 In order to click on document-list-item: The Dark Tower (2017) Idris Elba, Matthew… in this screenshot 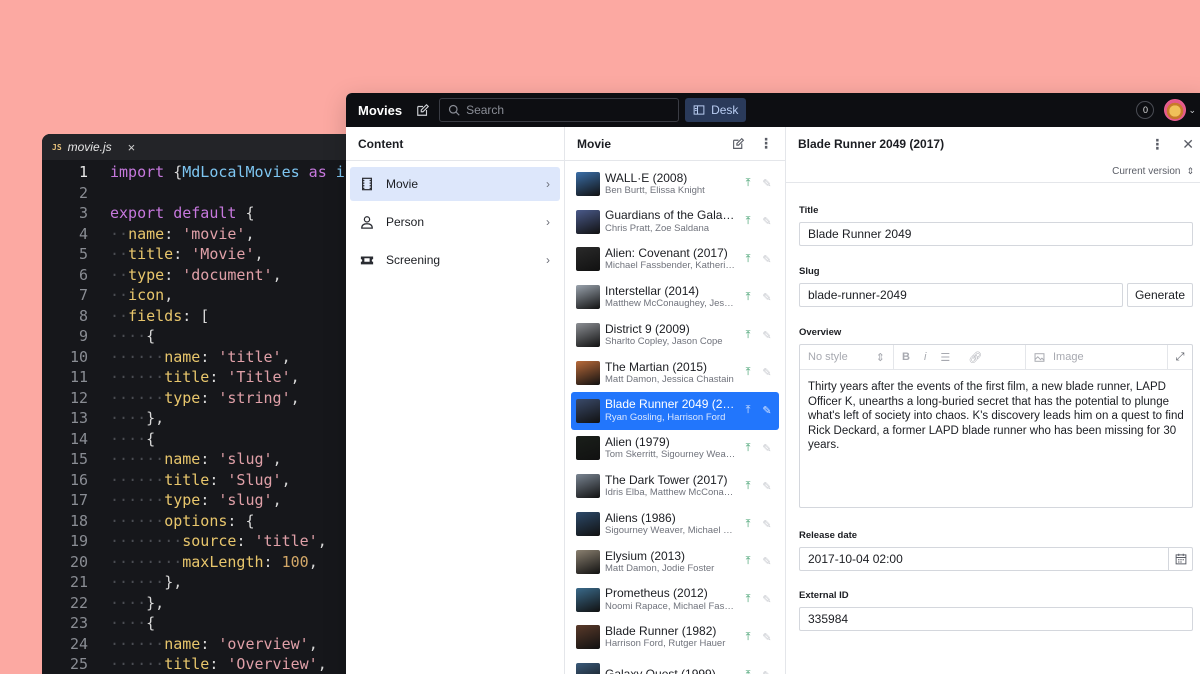, I will do `click(675, 486)`.